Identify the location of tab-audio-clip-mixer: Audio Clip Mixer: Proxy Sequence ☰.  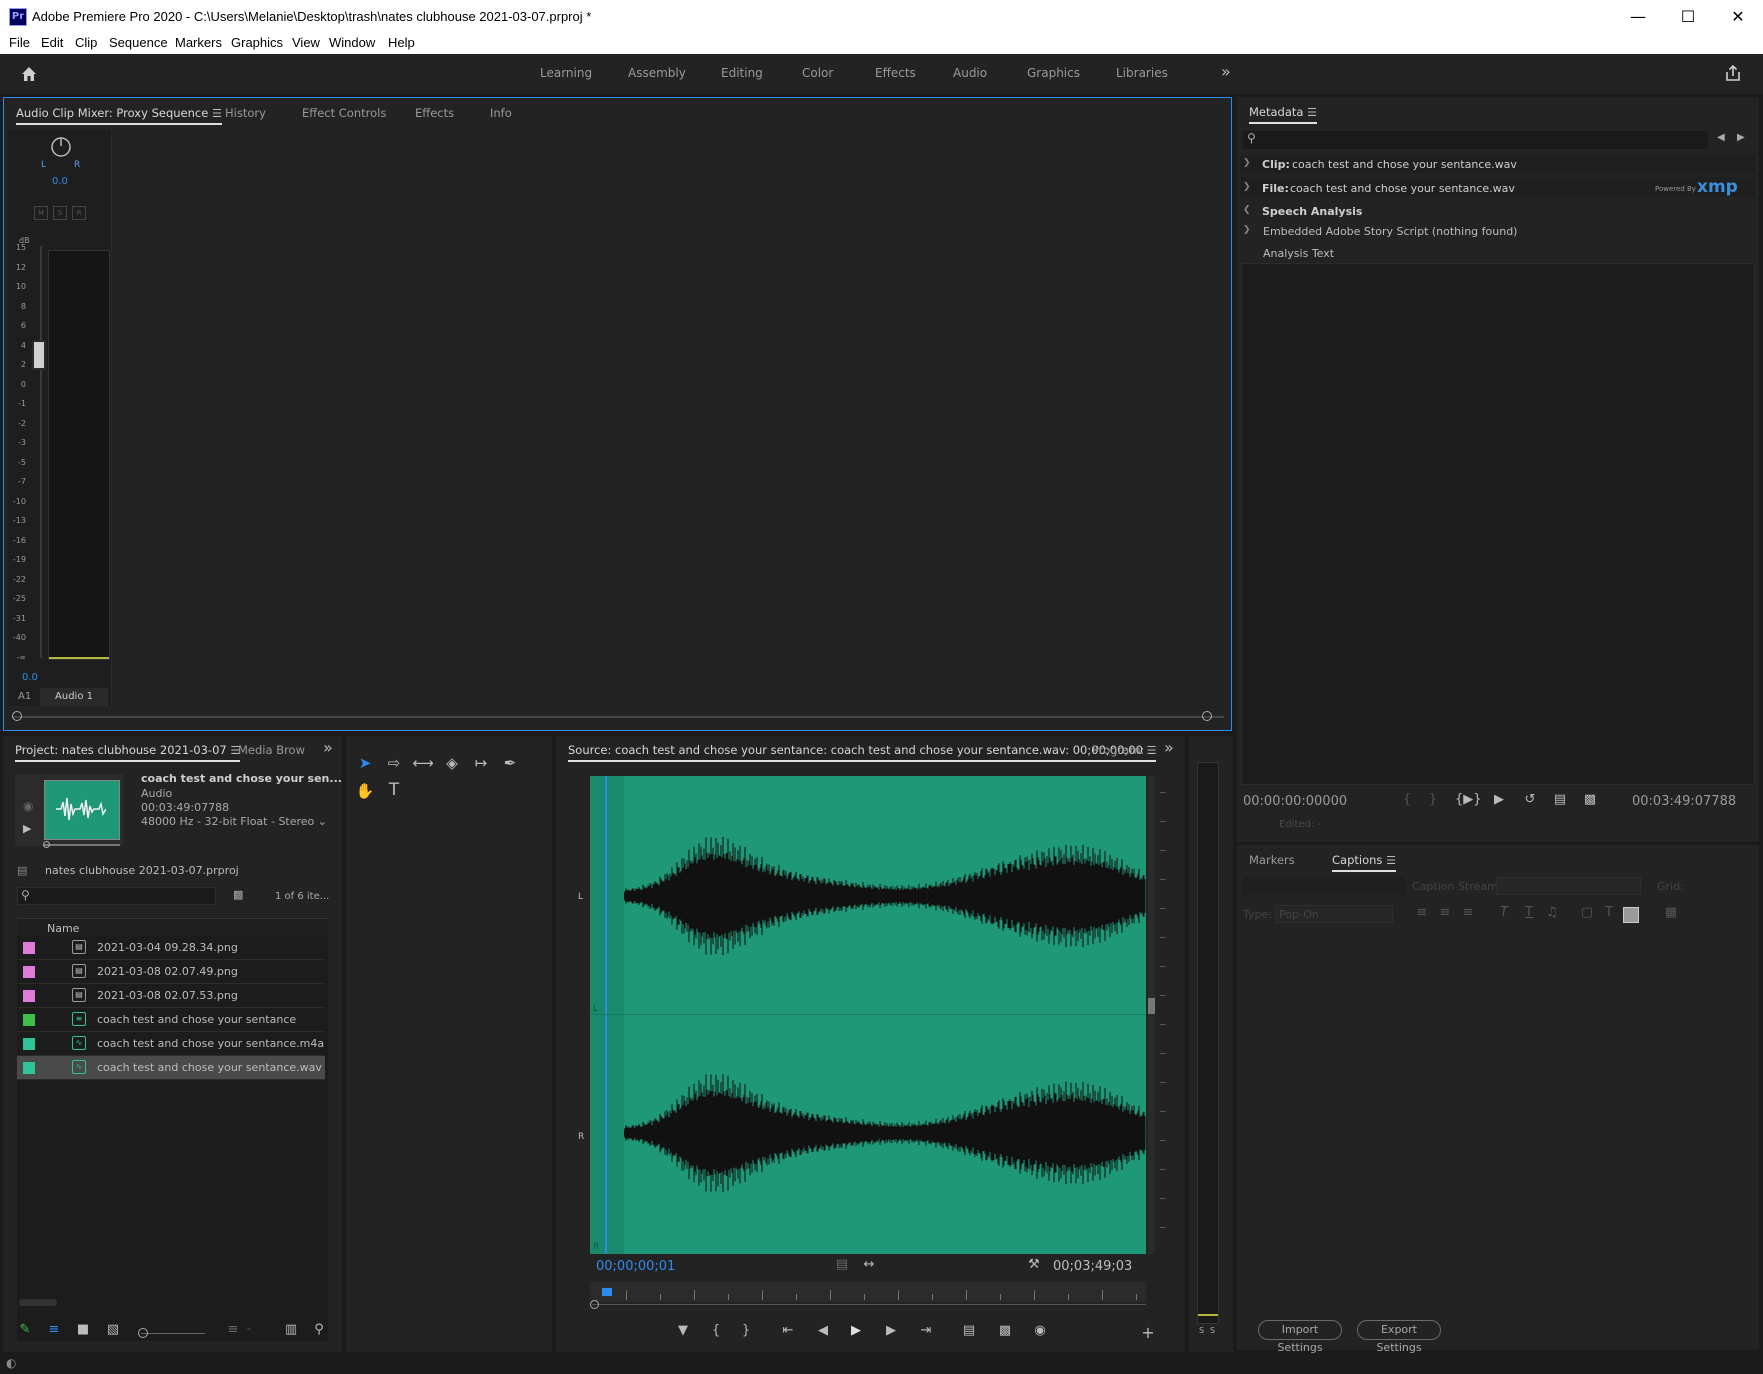
(119, 115).